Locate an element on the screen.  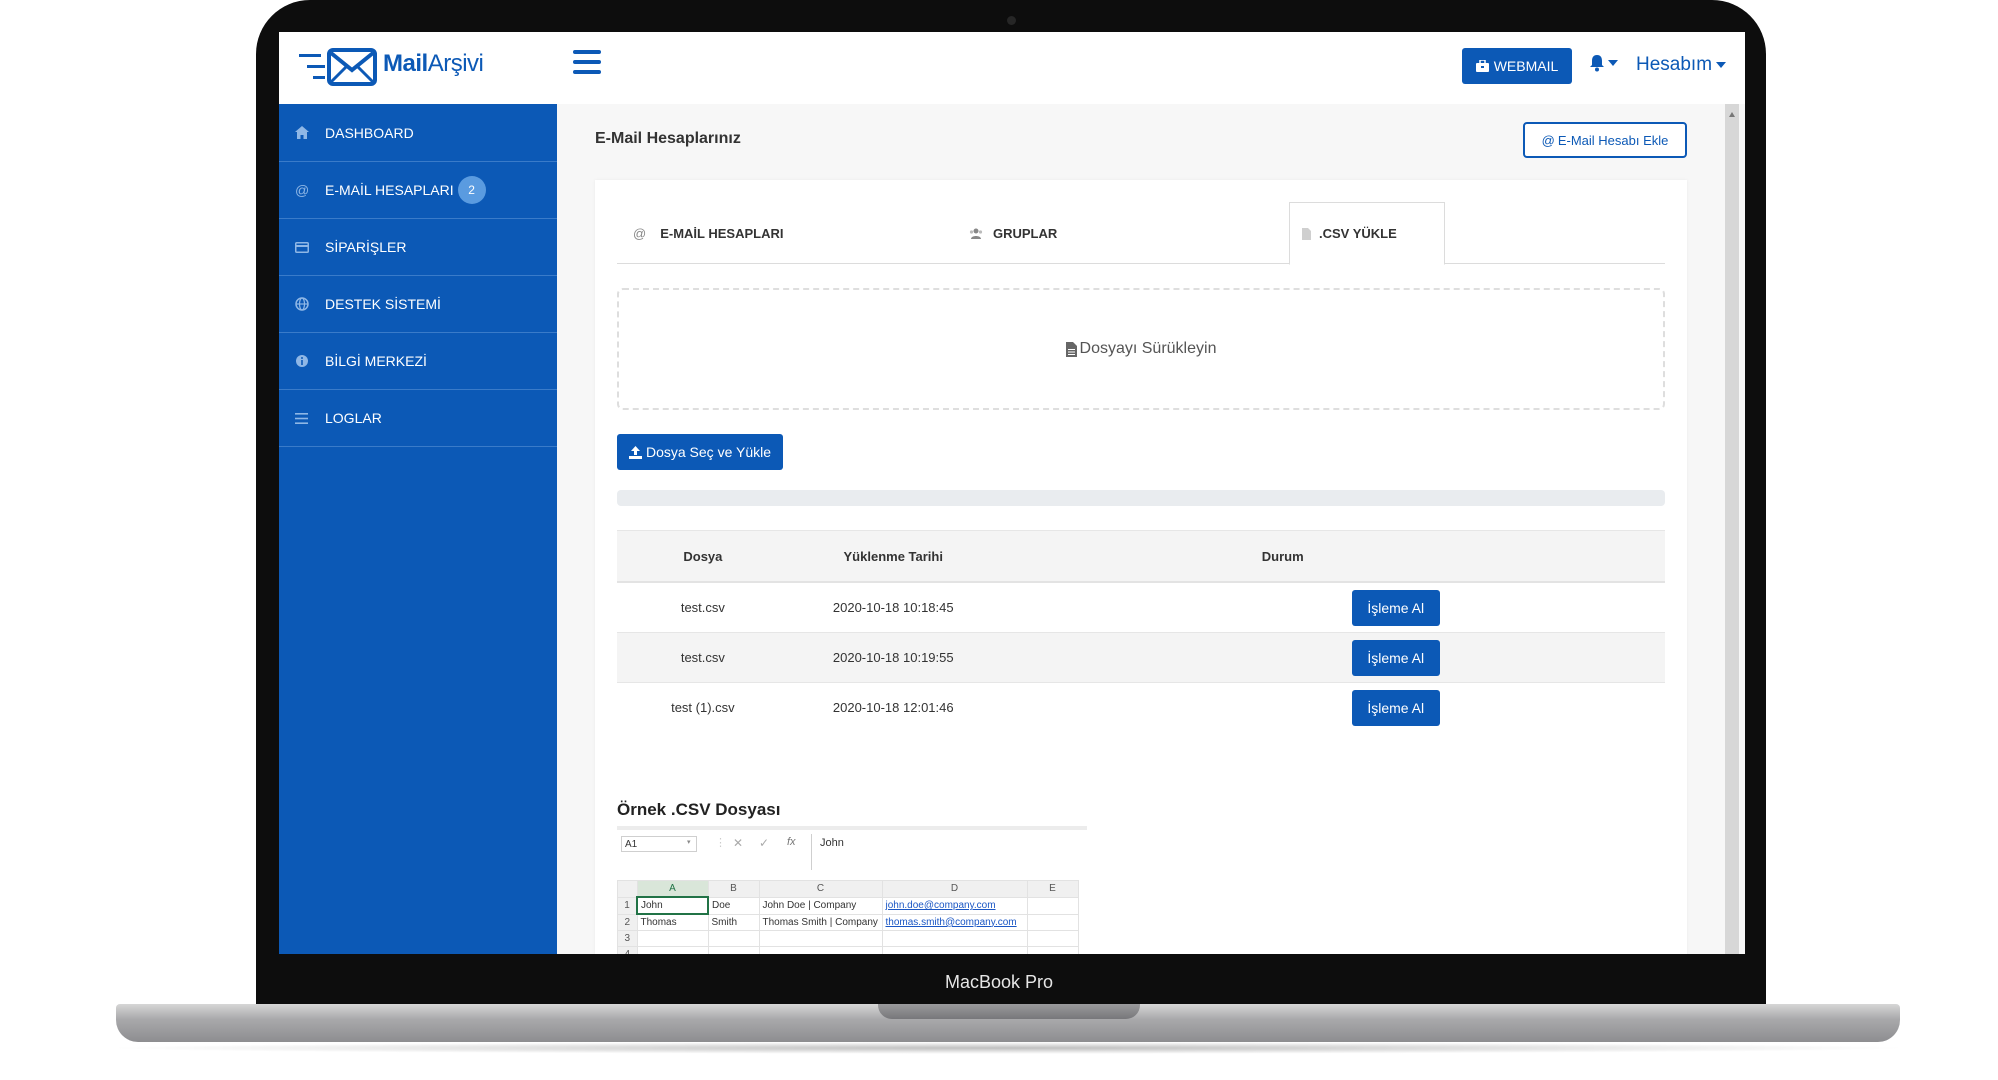
sidebar-item-orders: SİPARİŞLER is located at coordinates (418, 247).